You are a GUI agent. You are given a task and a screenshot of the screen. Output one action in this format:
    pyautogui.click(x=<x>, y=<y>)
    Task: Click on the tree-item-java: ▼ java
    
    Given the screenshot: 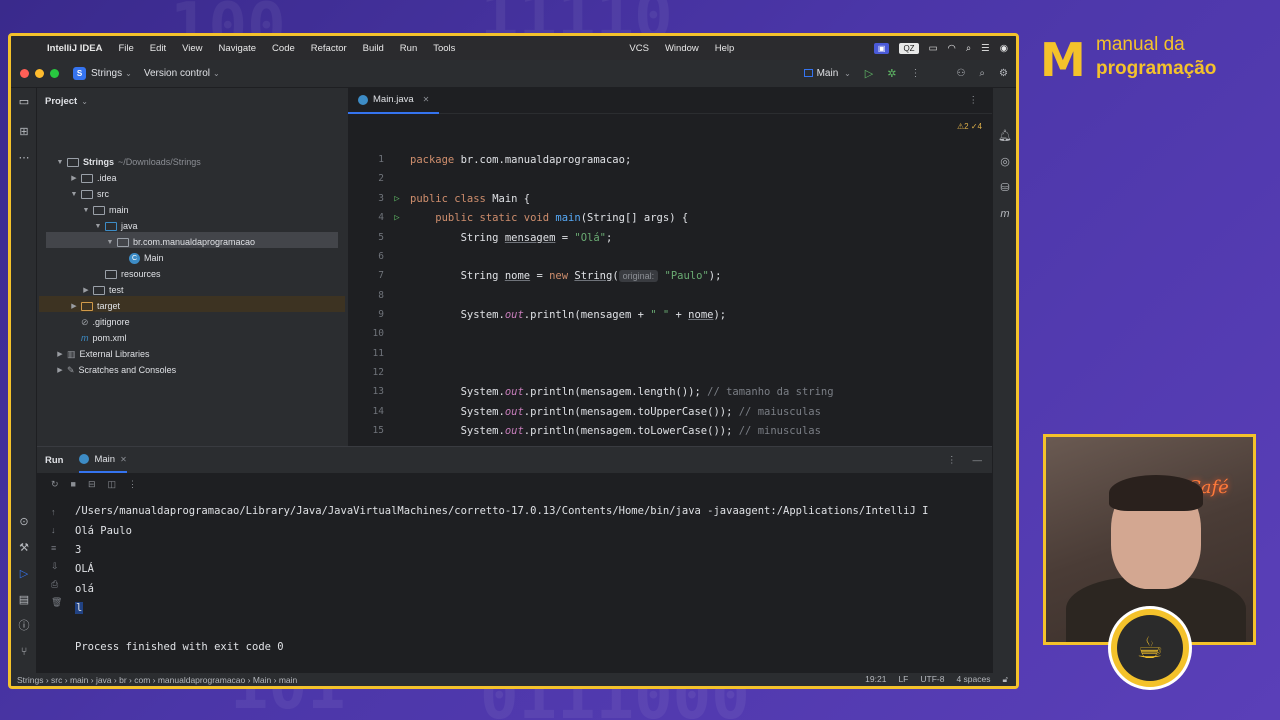 What is the action you would take?
    pyautogui.click(x=115, y=226)
    